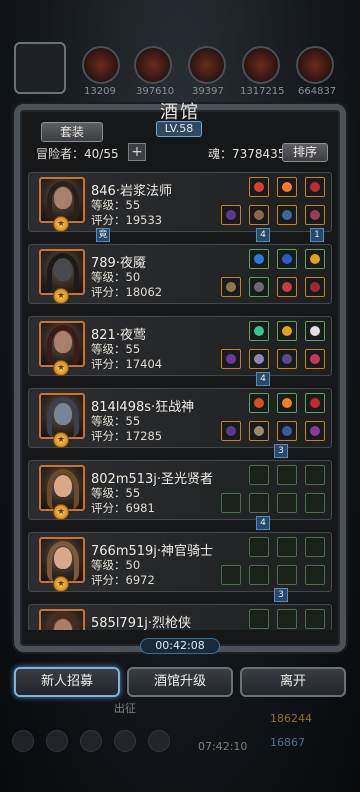 The width and height of the screenshot is (360, 792). What do you see at coordinates (155, 91) in the screenshot?
I see `resource-value-2: 397610` at bounding box center [155, 91].